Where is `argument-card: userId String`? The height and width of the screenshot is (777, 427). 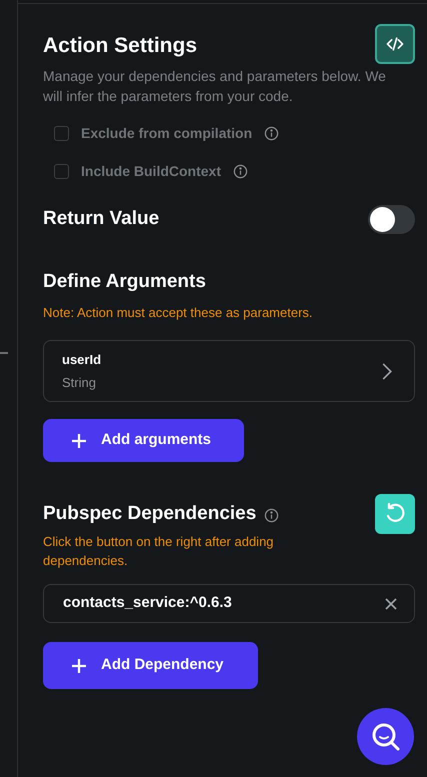
argument-card: userId String is located at coordinates (229, 371).